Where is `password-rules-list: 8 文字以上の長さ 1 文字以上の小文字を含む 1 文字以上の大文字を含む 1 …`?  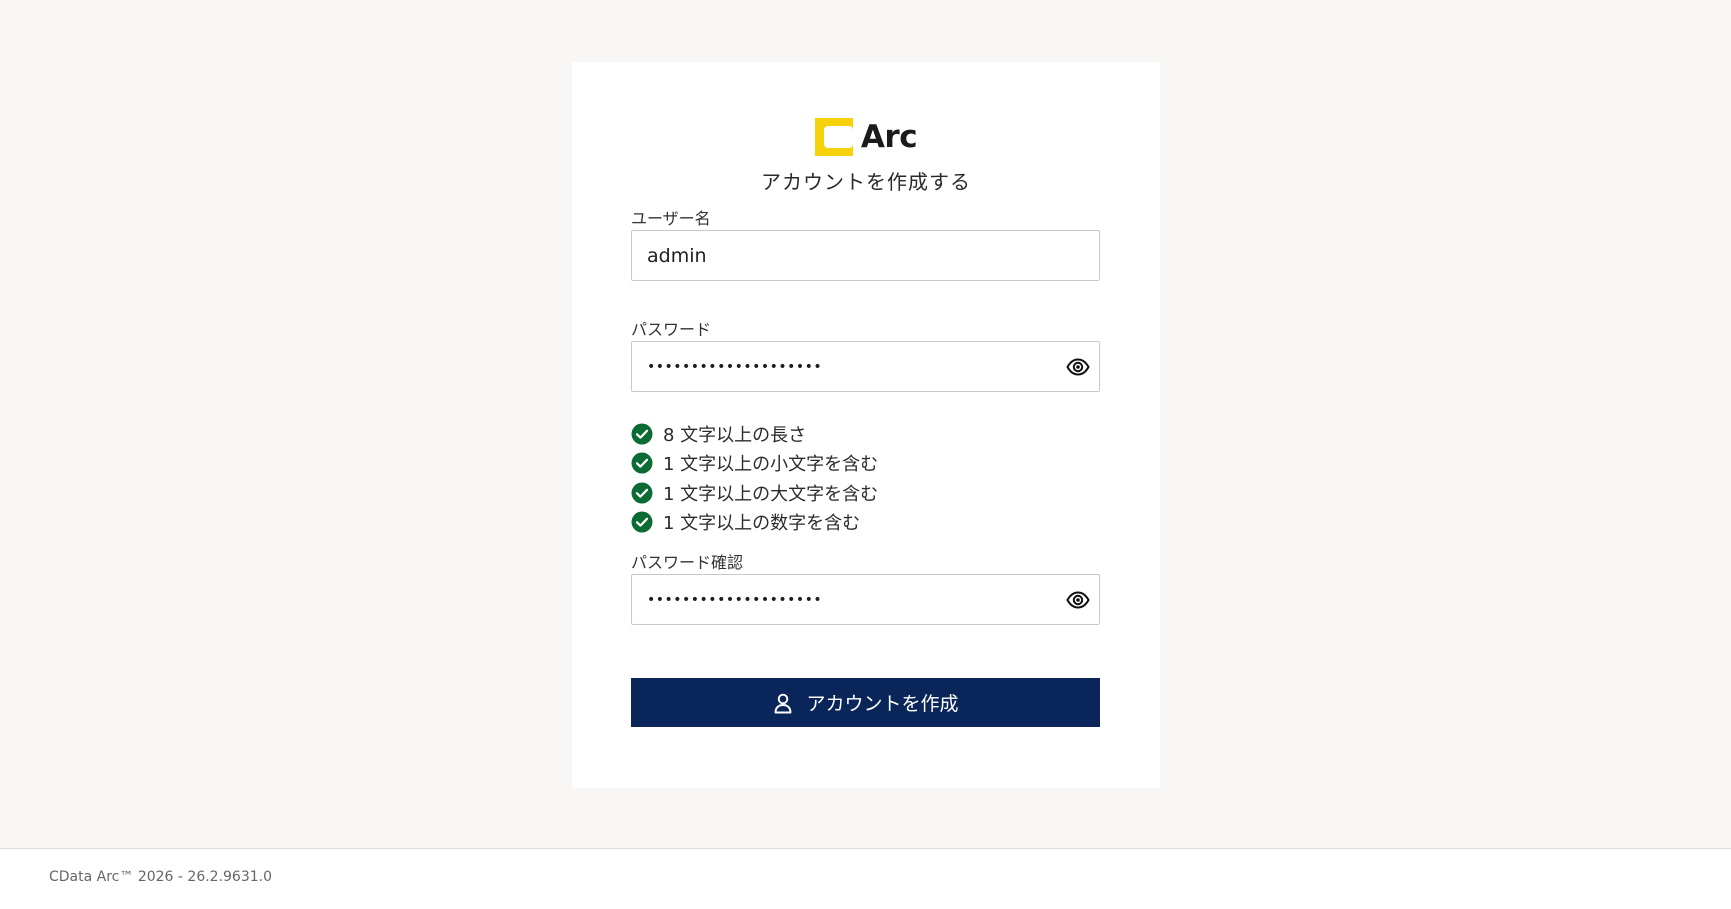 password-rules-list: 8 文字以上の長さ 1 文字以上の小文字を含む 1 文字以上の大文字を含む 1 … is located at coordinates (754, 478).